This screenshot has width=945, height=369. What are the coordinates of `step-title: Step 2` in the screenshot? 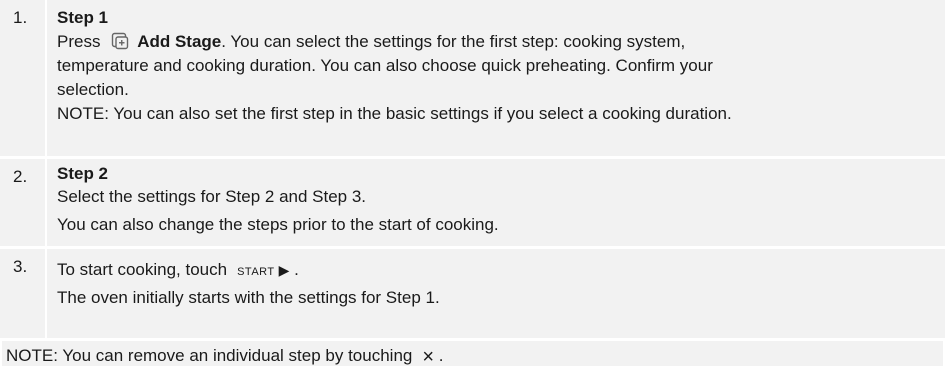 It's located at (83, 173).